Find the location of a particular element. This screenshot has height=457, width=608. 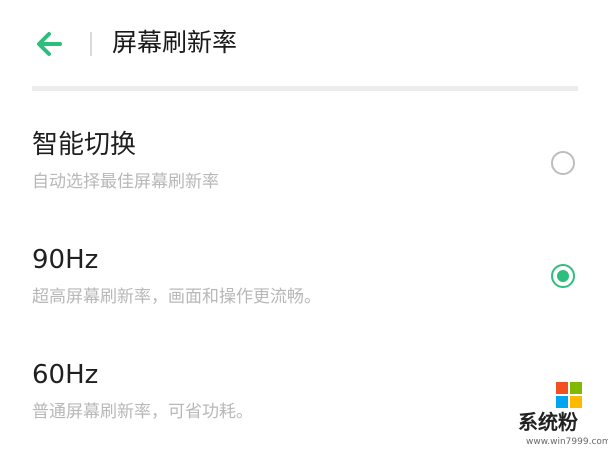

option-title: 60Hz is located at coordinates (65, 375).